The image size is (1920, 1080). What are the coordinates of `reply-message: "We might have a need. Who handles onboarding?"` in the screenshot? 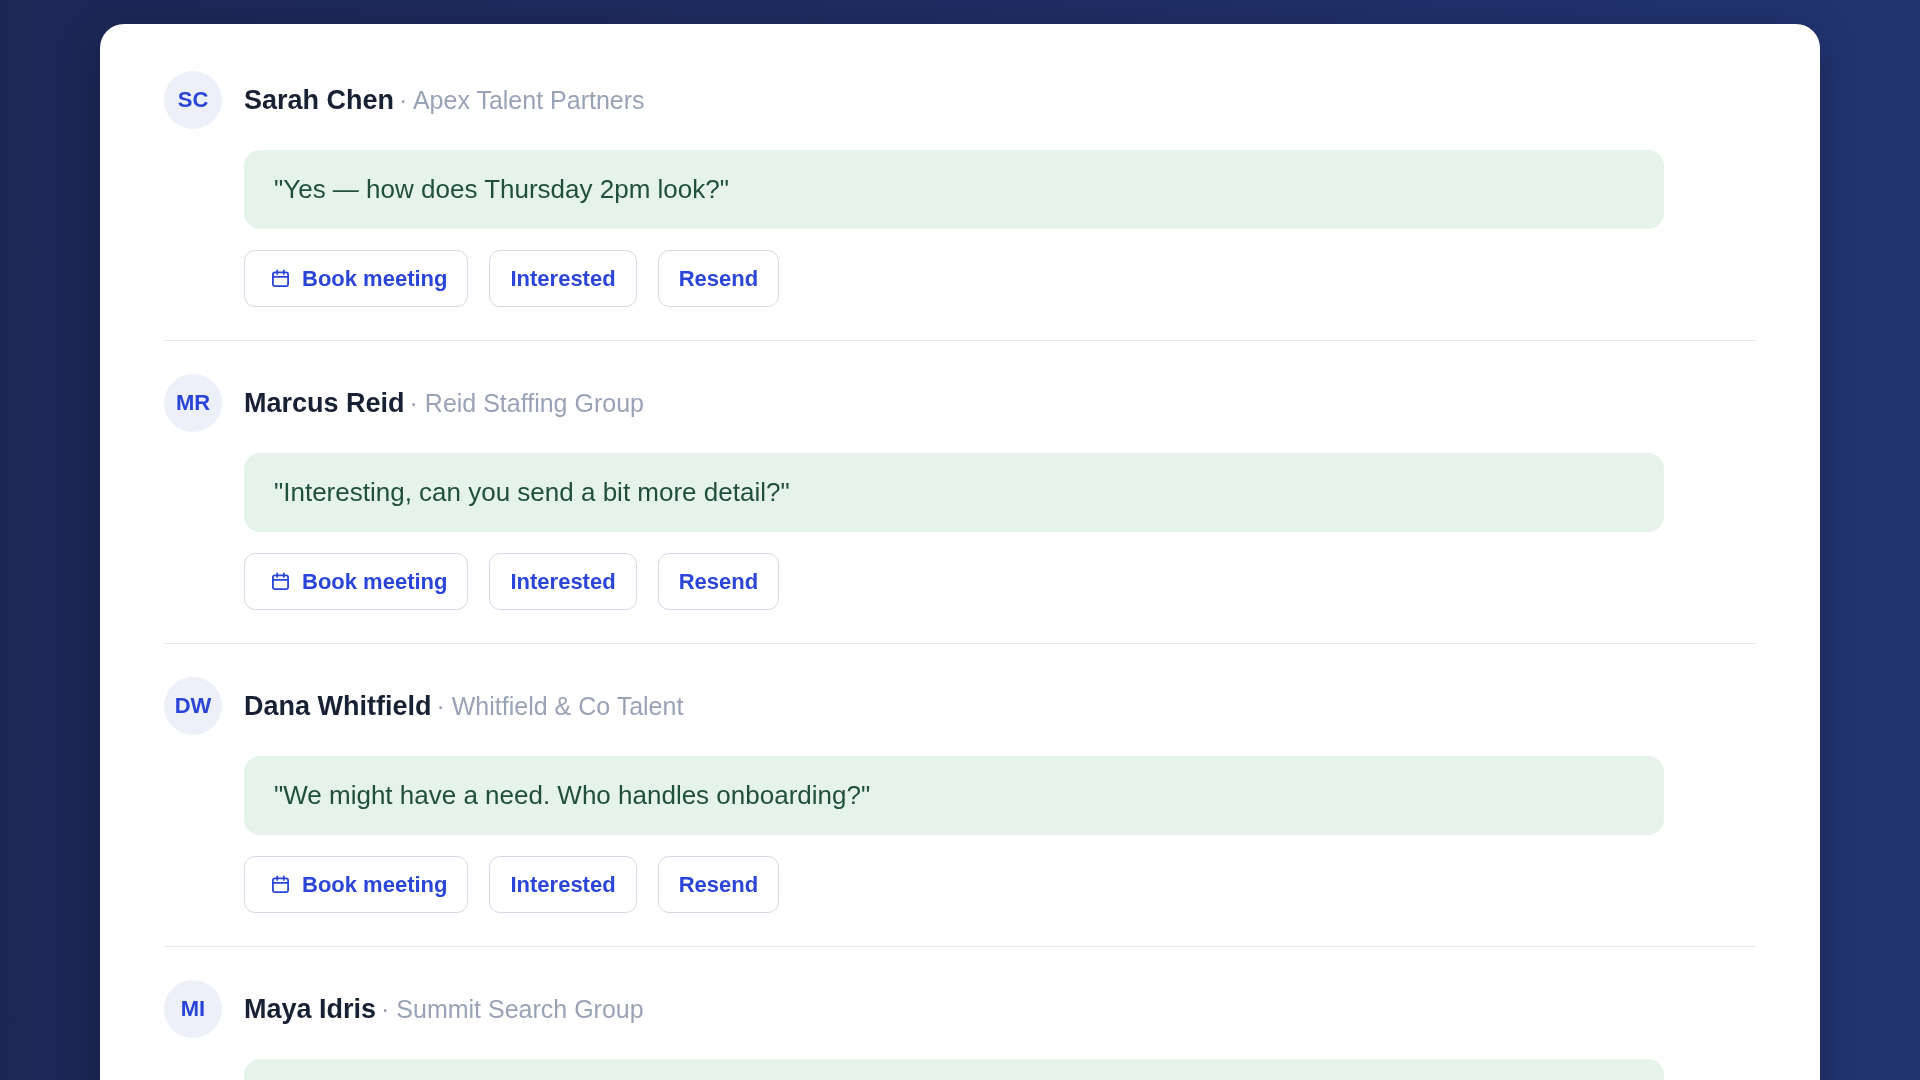 It's located at (954, 795).